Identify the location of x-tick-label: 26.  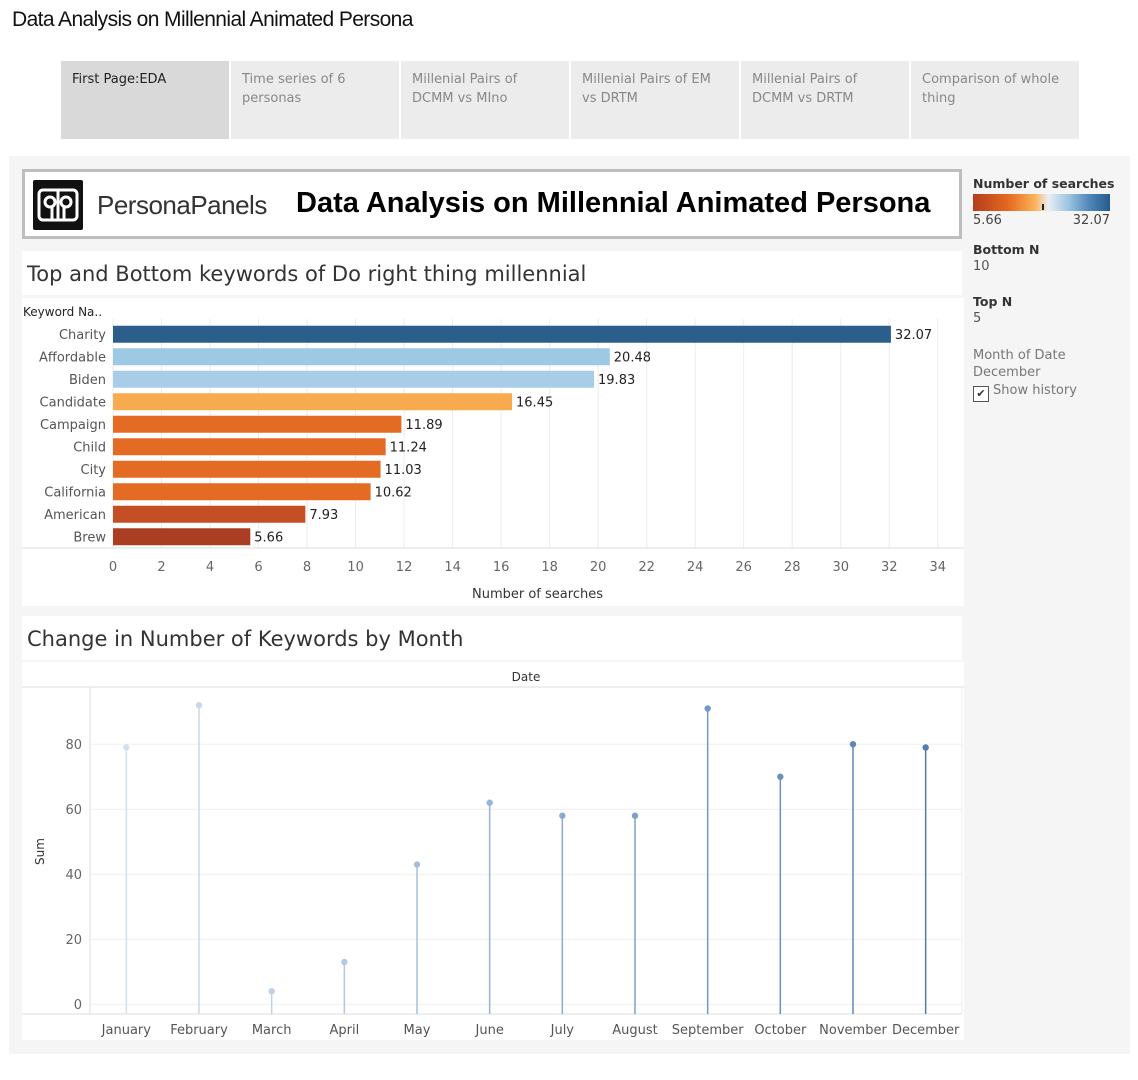
(743, 567).